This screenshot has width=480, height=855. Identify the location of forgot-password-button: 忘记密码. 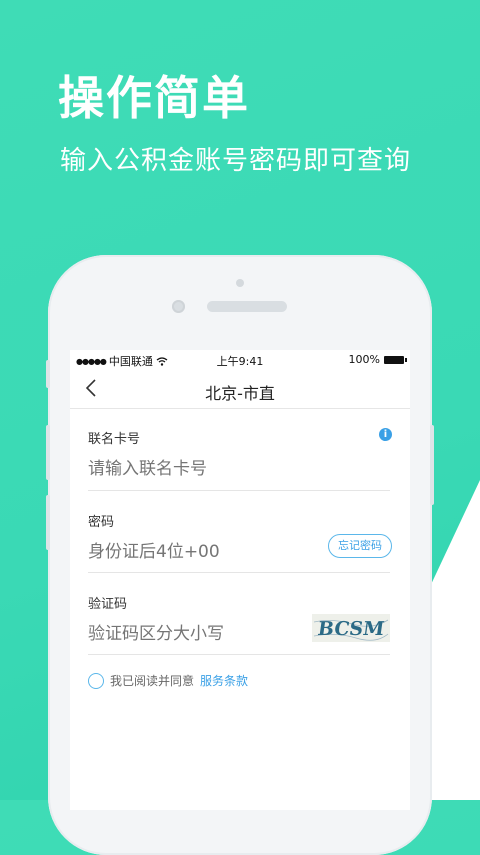
(360, 546).